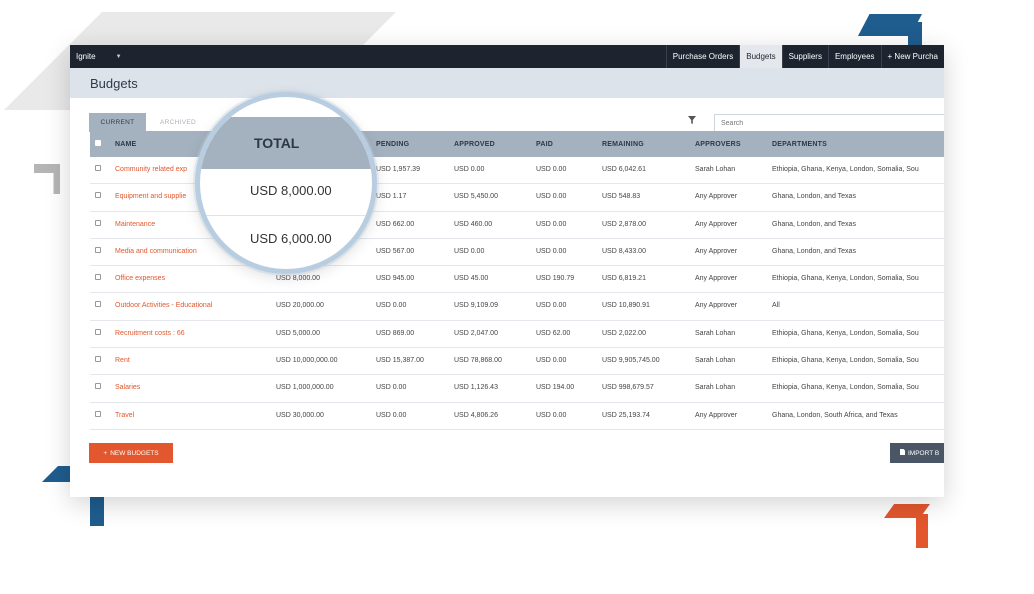 This screenshot has height=594, width=1034. What do you see at coordinates (854, 56) in the screenshot?
I see `nav-item-3: Employees` at bounding box center [854, 56].